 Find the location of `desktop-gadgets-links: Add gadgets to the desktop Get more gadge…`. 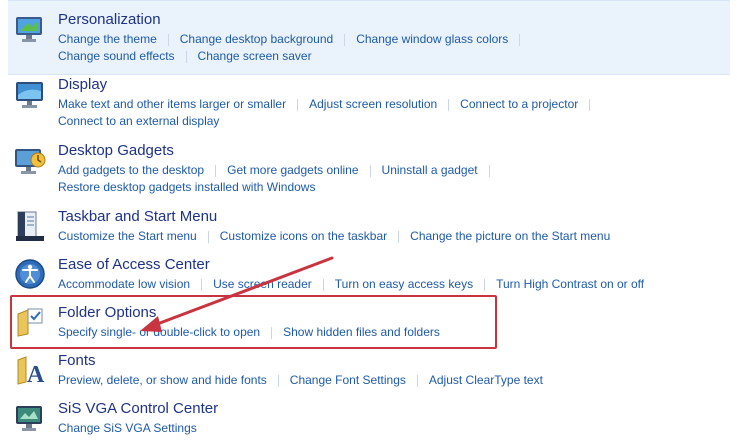

desktop-gadgets-links: Add gadgets to the desktop Get more gadge… is located at coordinates (279, 179).